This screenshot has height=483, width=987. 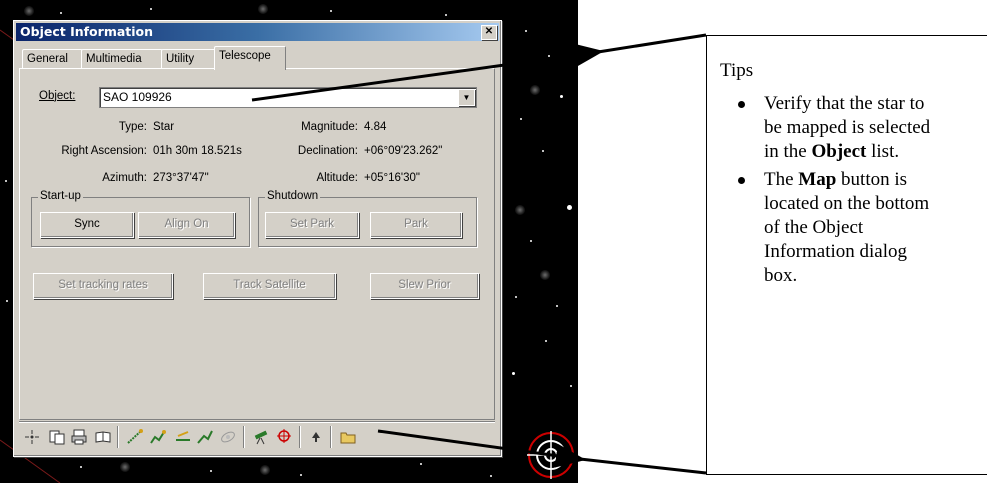 I want to click on magnitude-label: Magnitude:, so click(x=329, y=127).